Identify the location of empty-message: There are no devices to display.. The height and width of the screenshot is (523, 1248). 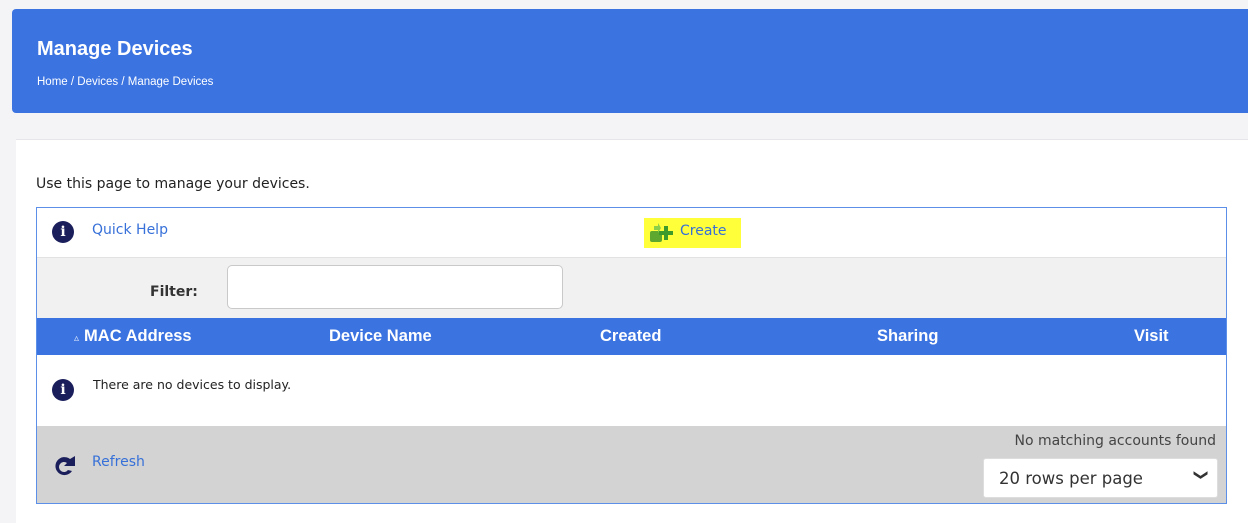
(192, 384).